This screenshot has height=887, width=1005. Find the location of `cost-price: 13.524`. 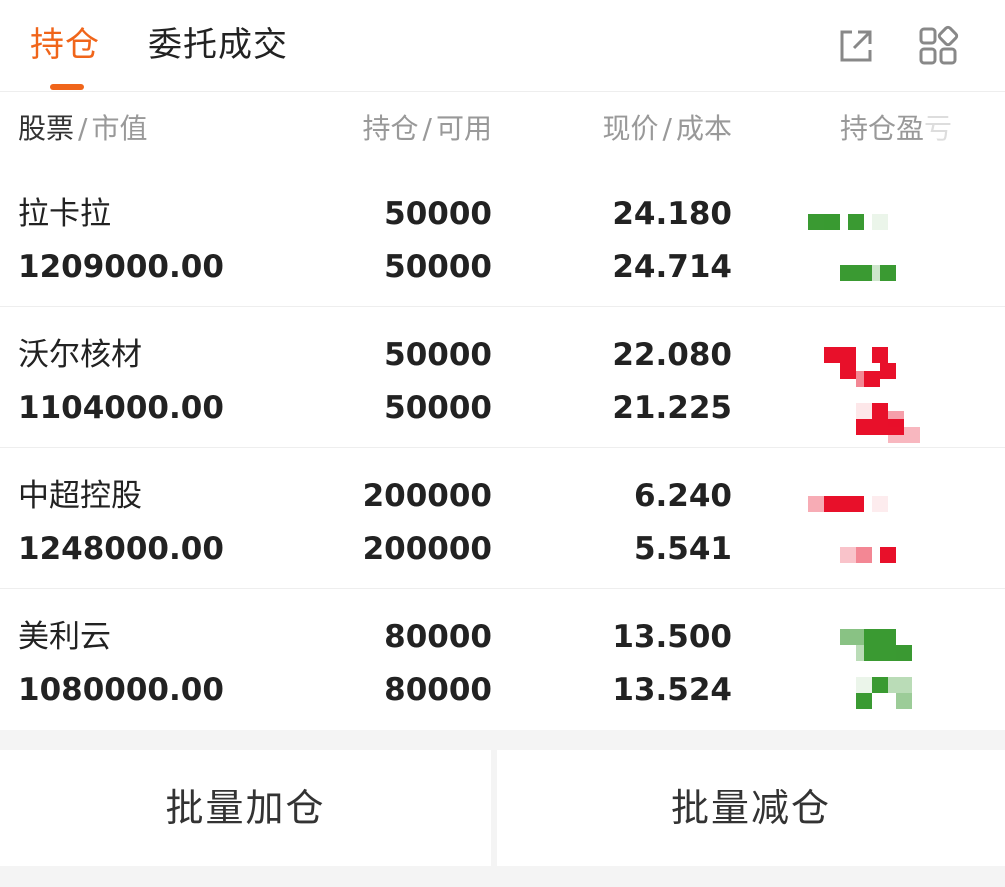

cost-price: 13.524 is located at coordinates (672, 690).